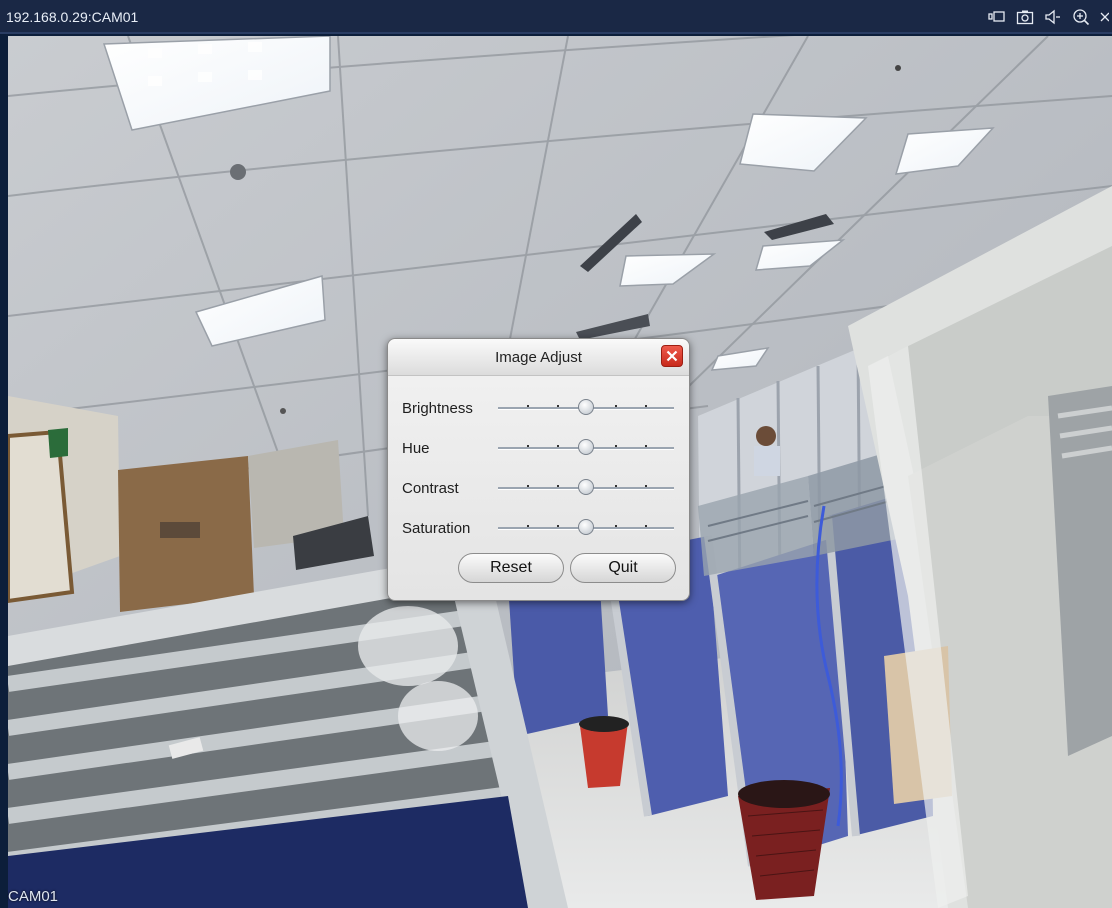 The height and width of the screenshot is (908, 1112). I want to click on close-x-icon, so click(672, 356).